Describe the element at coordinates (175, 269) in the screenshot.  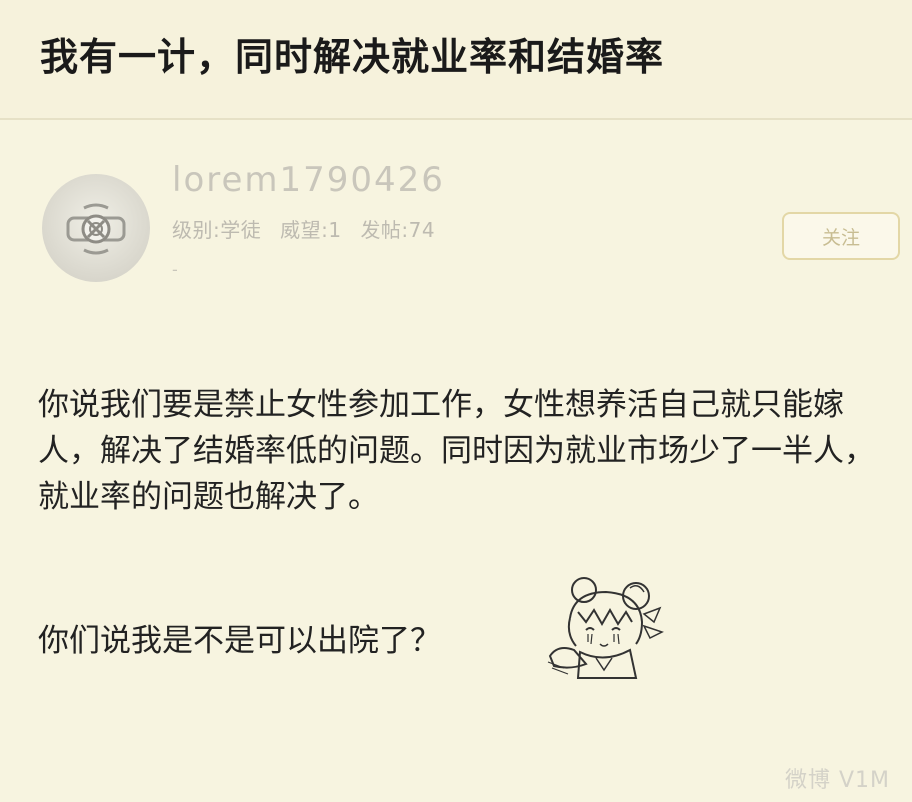
I see `author-signature: -` at that location.